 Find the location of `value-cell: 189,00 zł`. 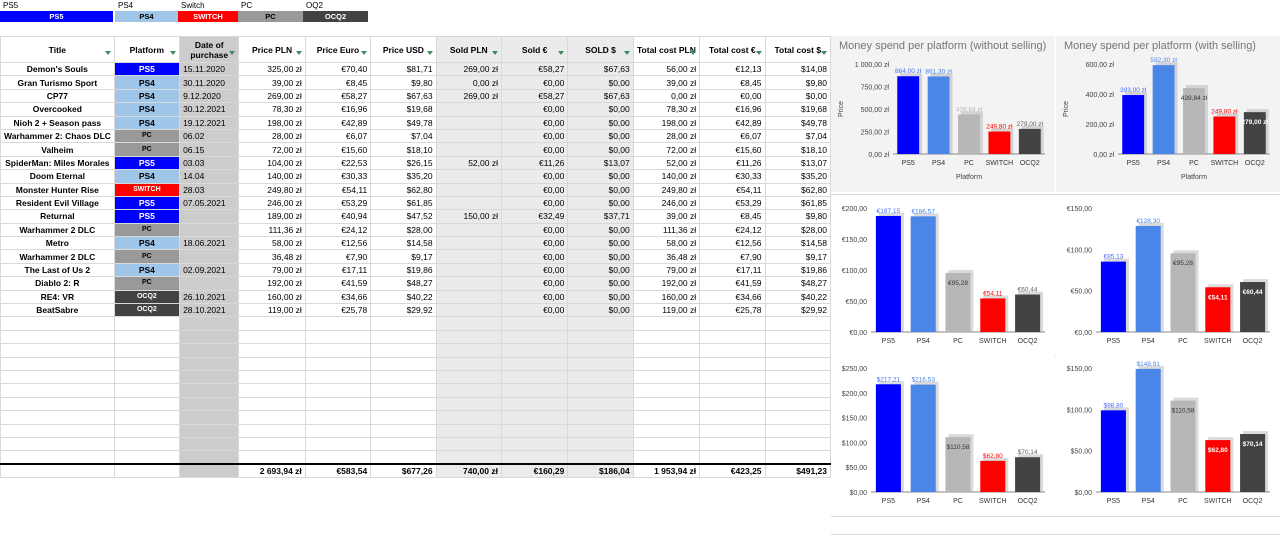

value-cell: 189,00 zł is located at coordinates (272, 216).